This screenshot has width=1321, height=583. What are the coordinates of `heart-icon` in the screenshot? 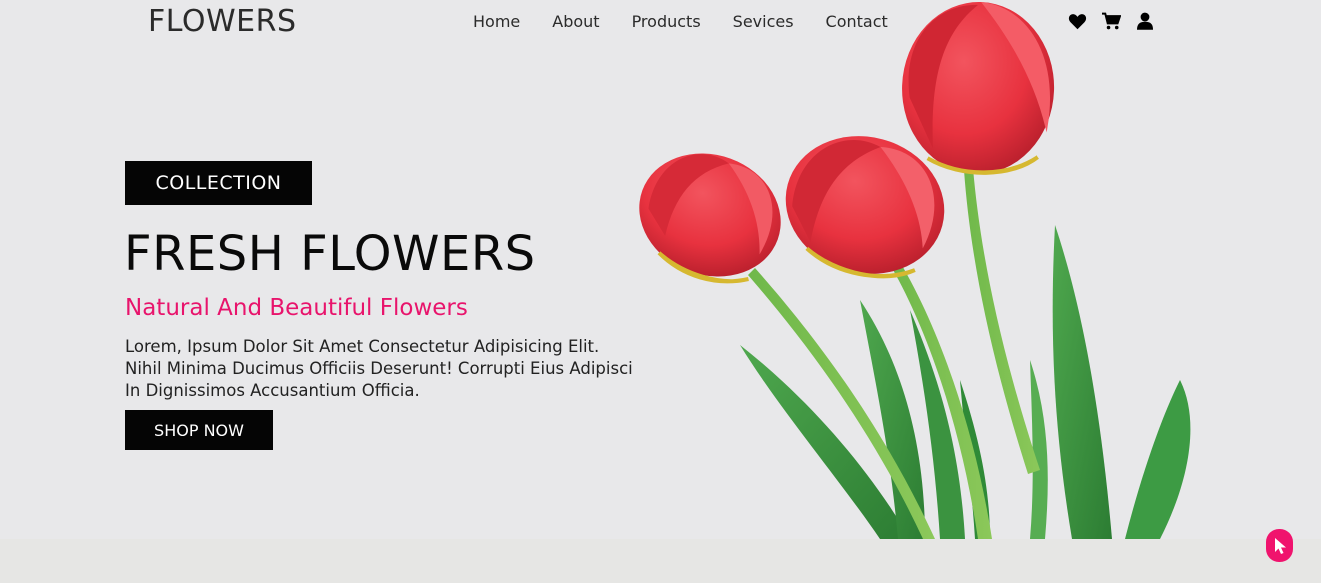 It's located at (1077, 21).